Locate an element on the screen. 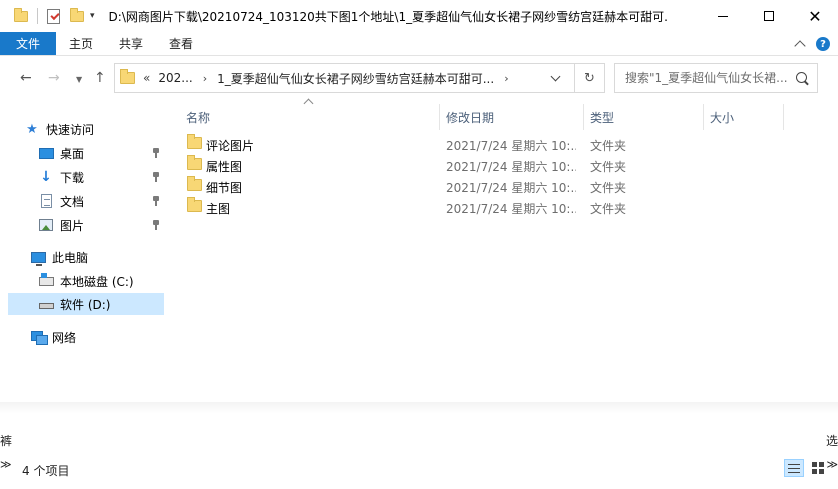  column-headers: 名称 修改日期 类型 大小 is located at coordinates (502, 117).